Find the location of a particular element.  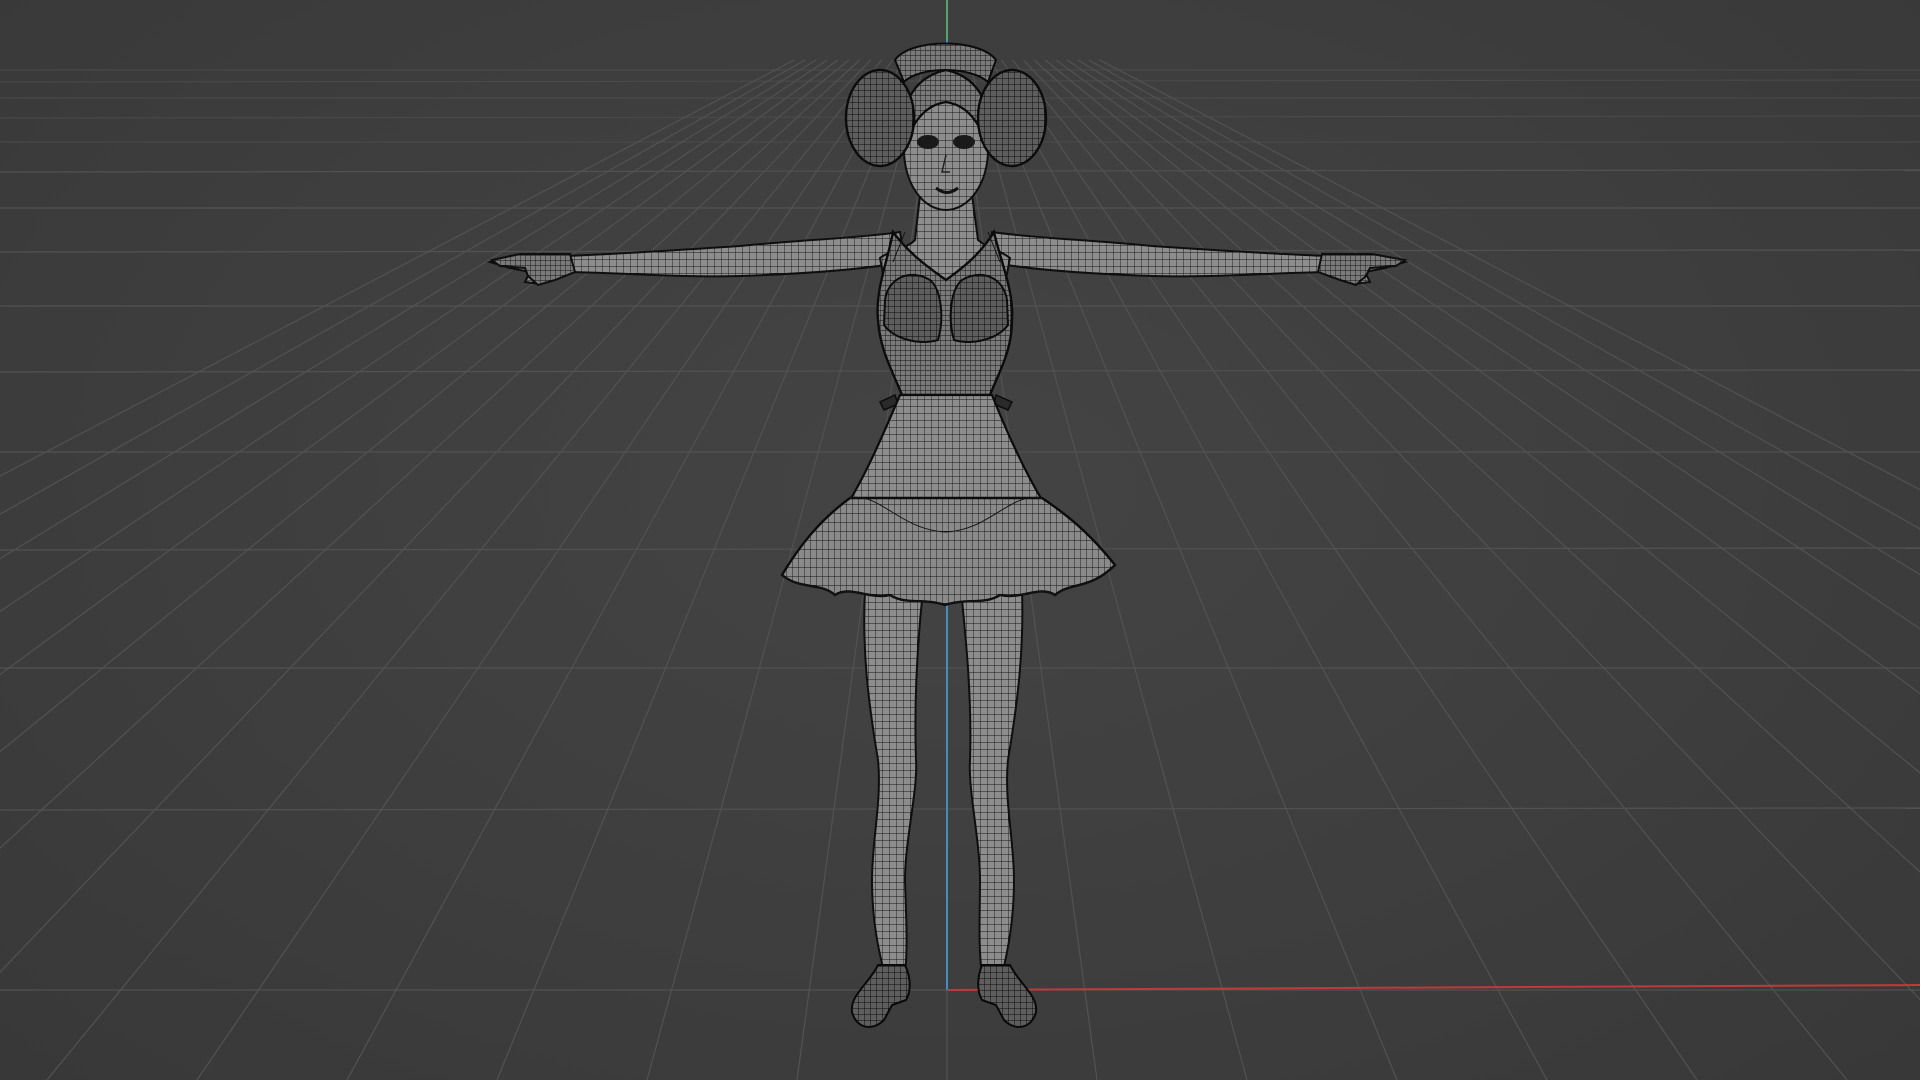

left-leg-mesh is located at coordinates (893, 782).